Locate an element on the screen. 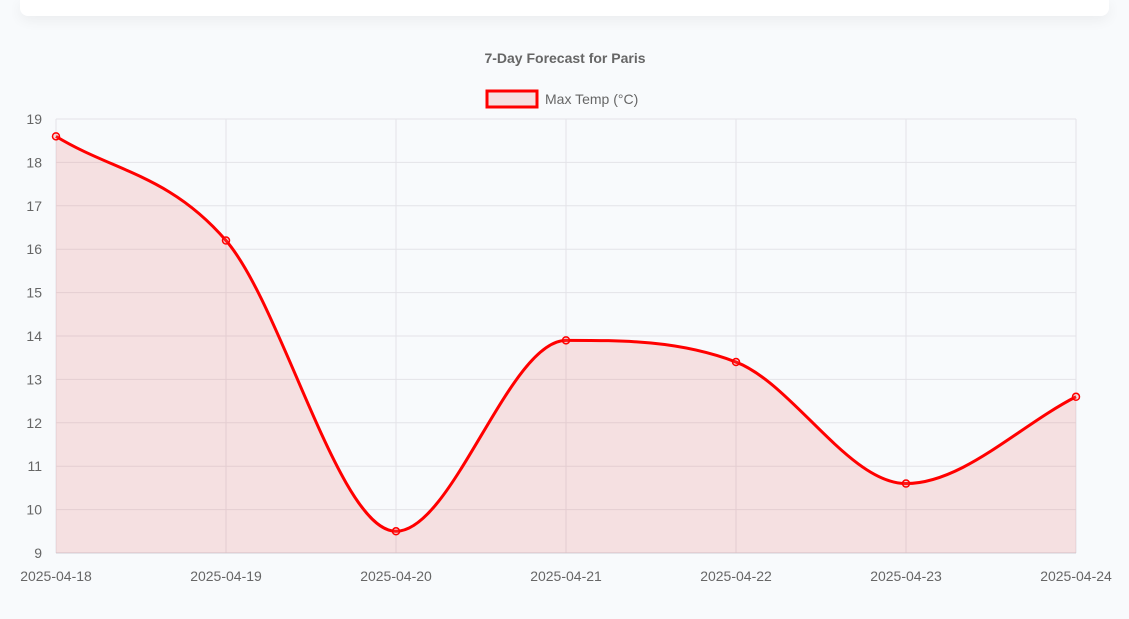 Image resolution: width=1129 pixels, height=619 pixels. y-tick-label: 11 is located at coordinates (34, 466).